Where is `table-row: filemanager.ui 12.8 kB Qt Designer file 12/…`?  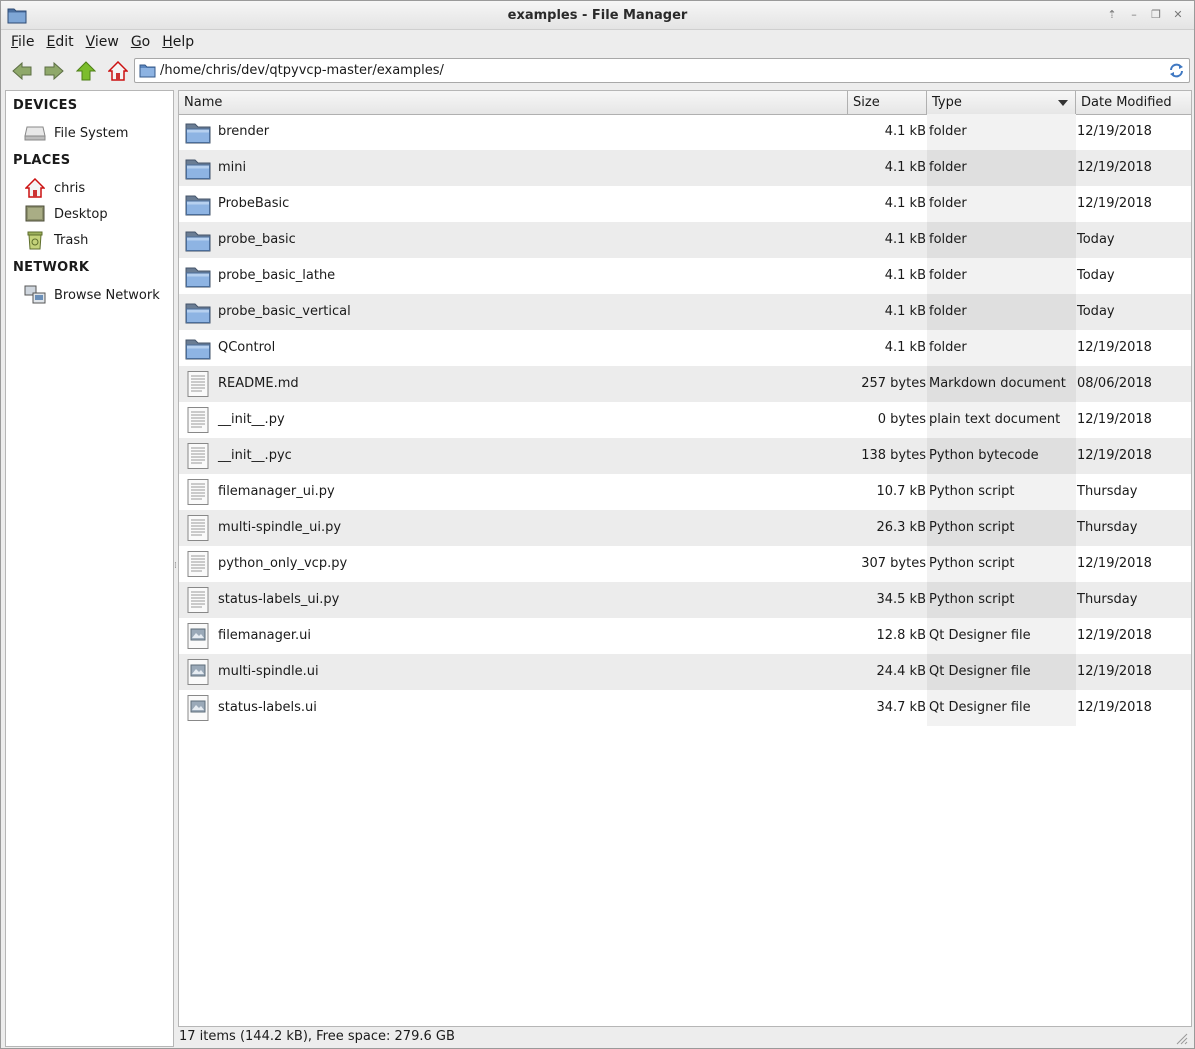
table-row: filemanager.ui 12.8 kB Qt Designer file 12/… is located at coordinates (685, 636).